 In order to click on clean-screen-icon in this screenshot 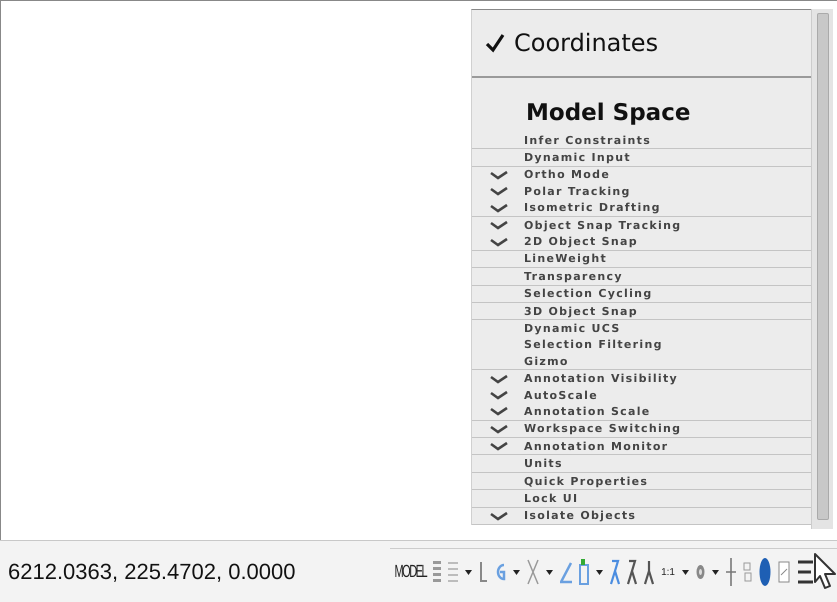, I will do `click(784, 572)`.